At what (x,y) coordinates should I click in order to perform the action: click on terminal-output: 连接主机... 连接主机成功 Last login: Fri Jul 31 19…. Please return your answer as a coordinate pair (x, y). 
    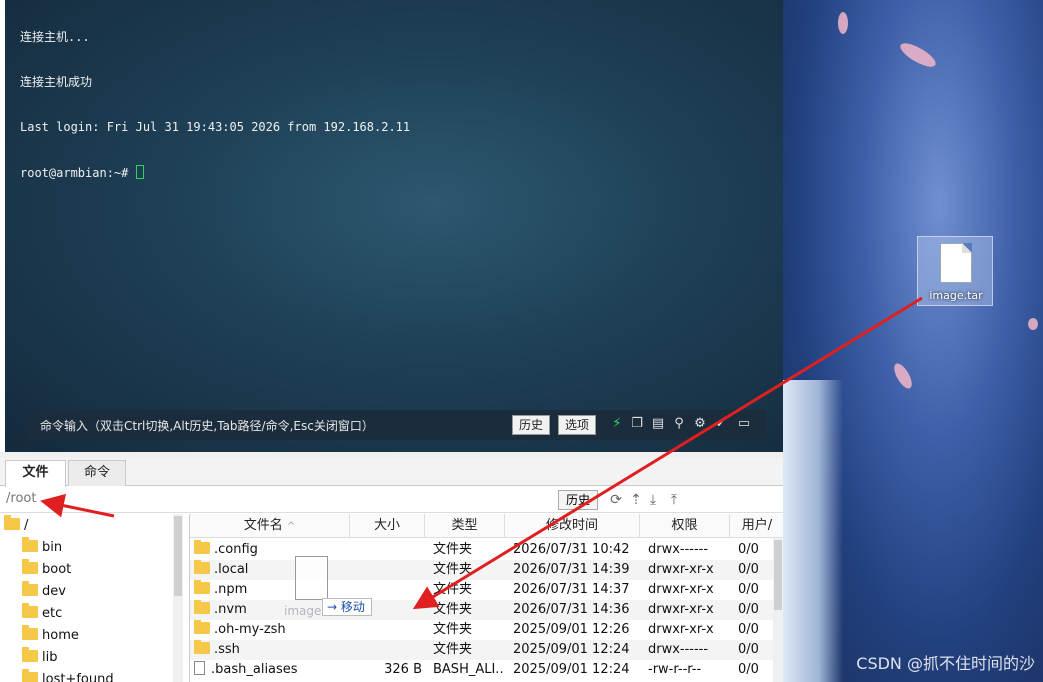
    Looking at the image, I should click on (215, 105).